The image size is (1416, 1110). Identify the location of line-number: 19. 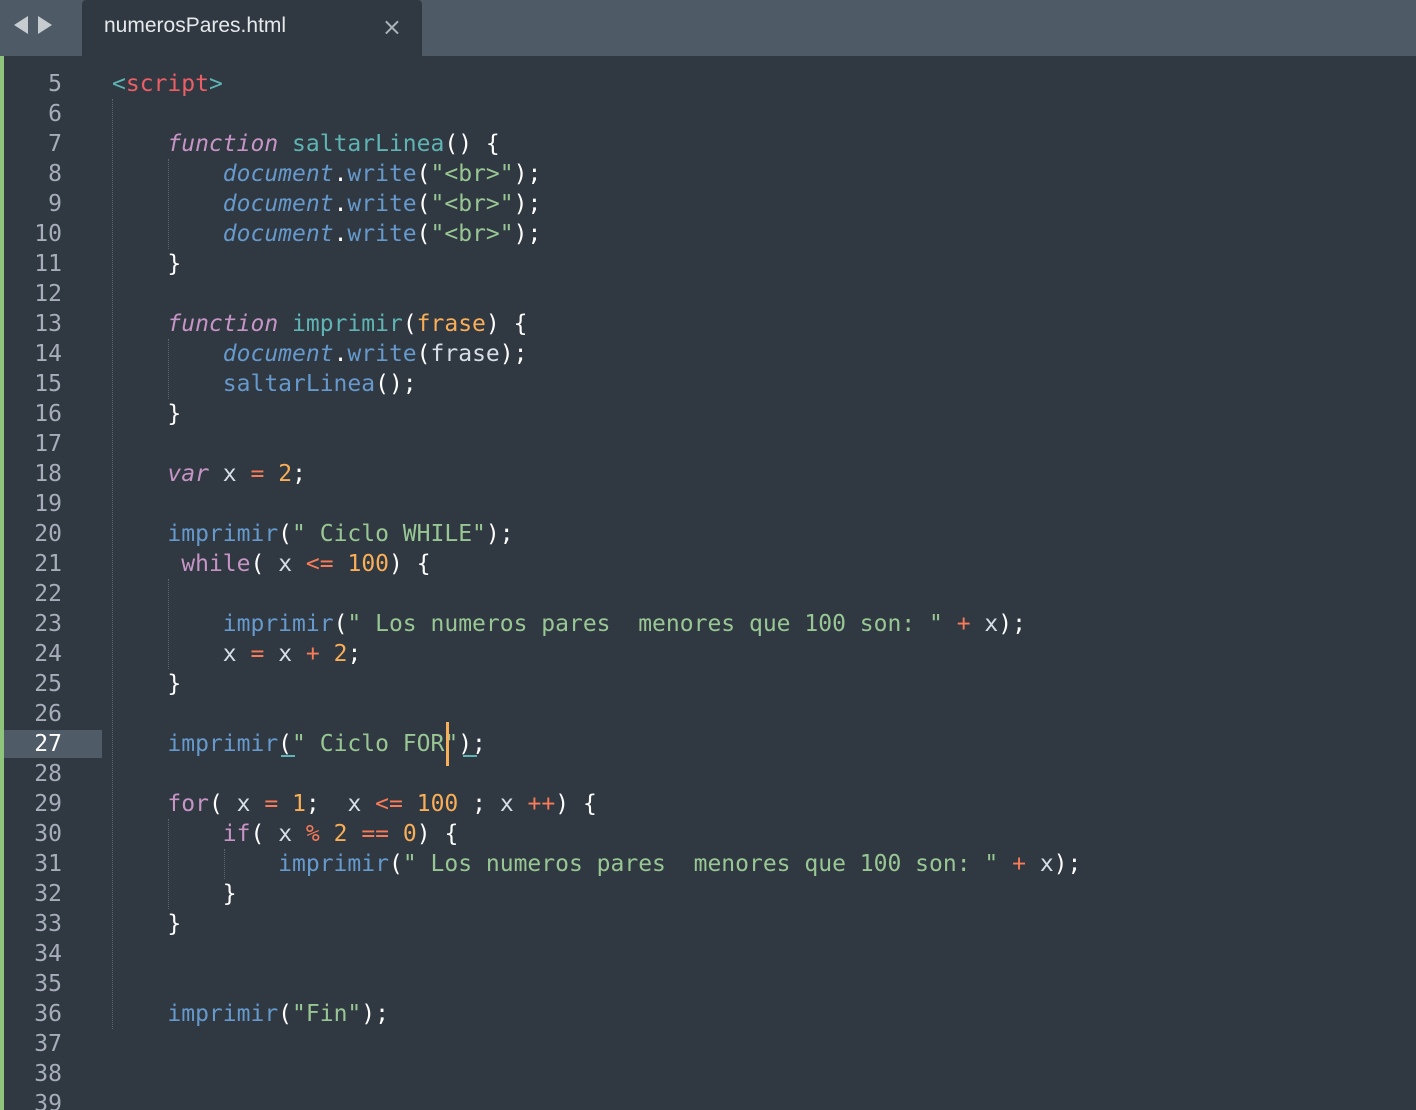
(48, 504).